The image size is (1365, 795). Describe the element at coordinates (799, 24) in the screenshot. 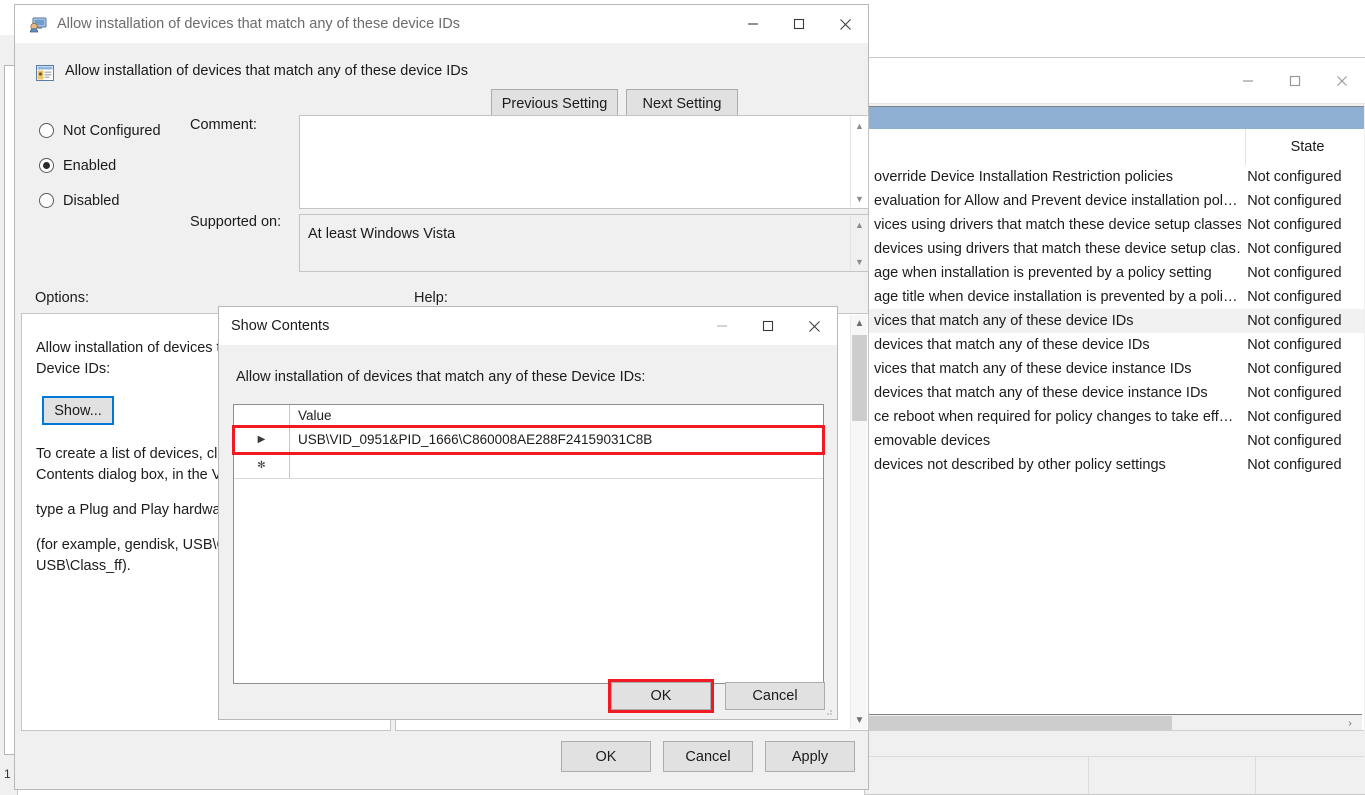

I see `policy-maximize-icon` at that location.